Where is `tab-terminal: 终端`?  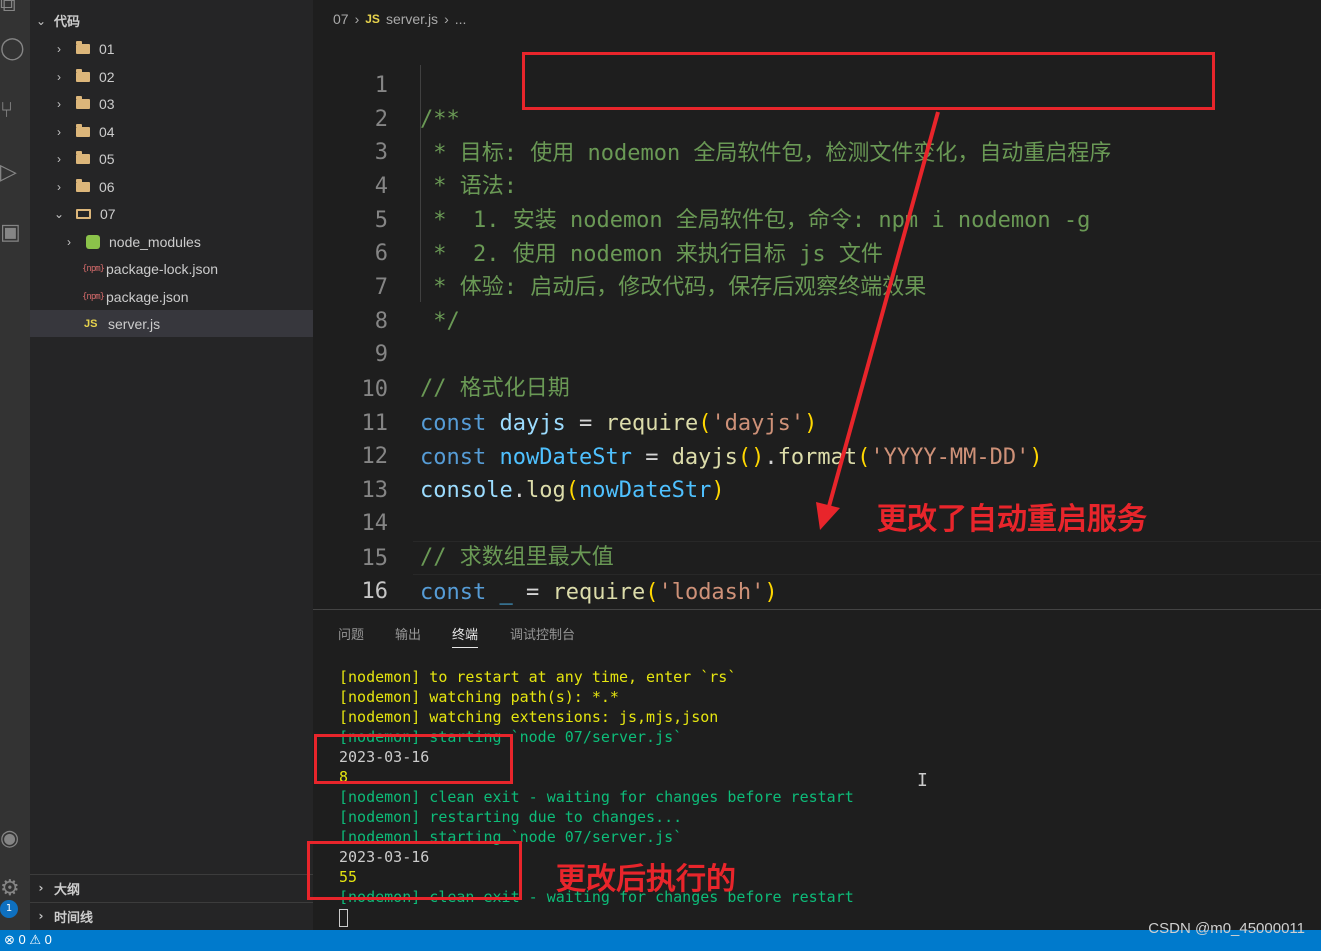
tab-terminal: 终端 is located at coordinates (465, 636).